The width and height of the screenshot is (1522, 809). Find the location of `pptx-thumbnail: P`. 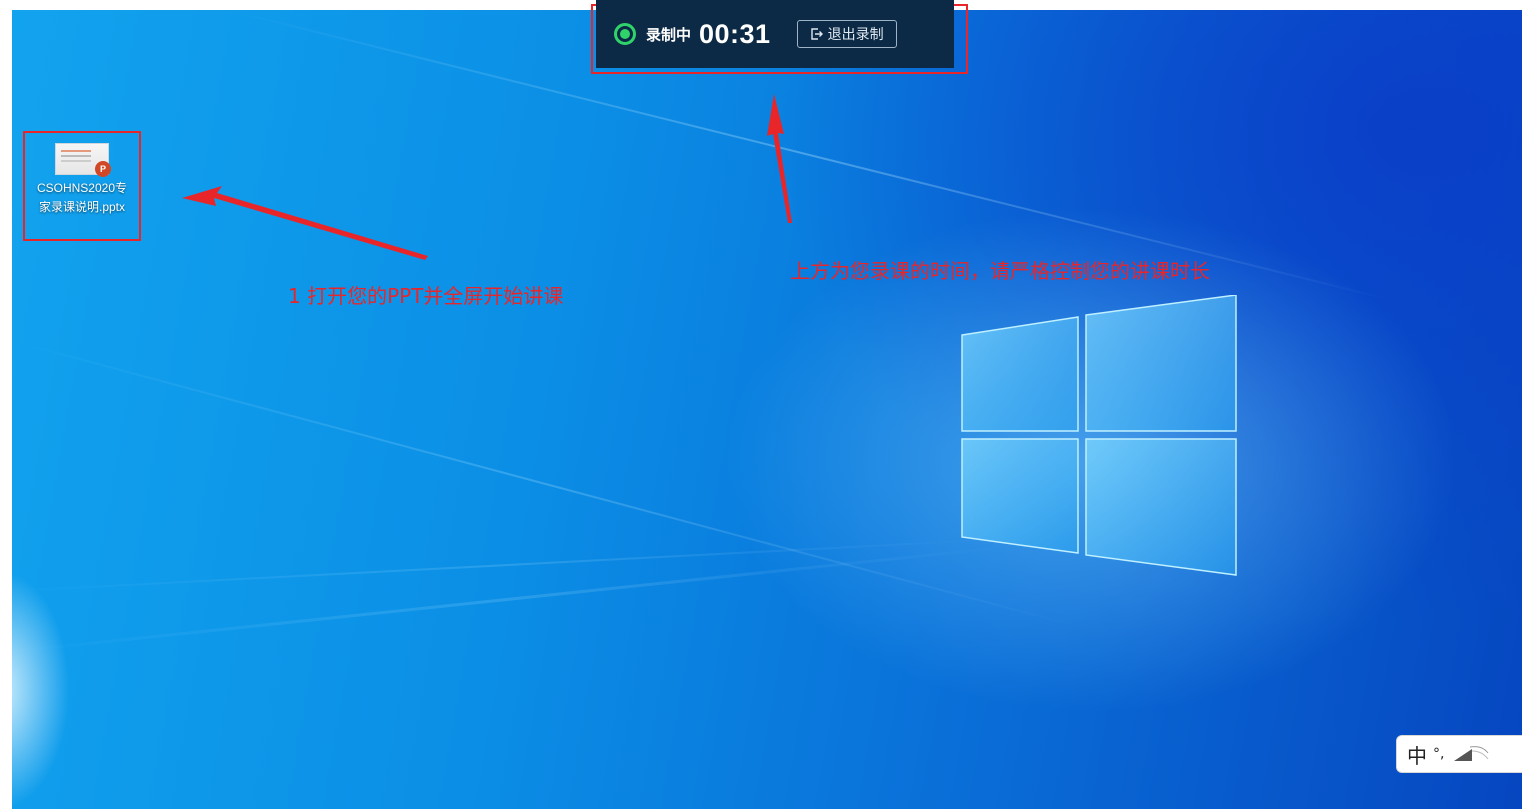

pptx-thumbnail: P is located at coordinates (83, 160).